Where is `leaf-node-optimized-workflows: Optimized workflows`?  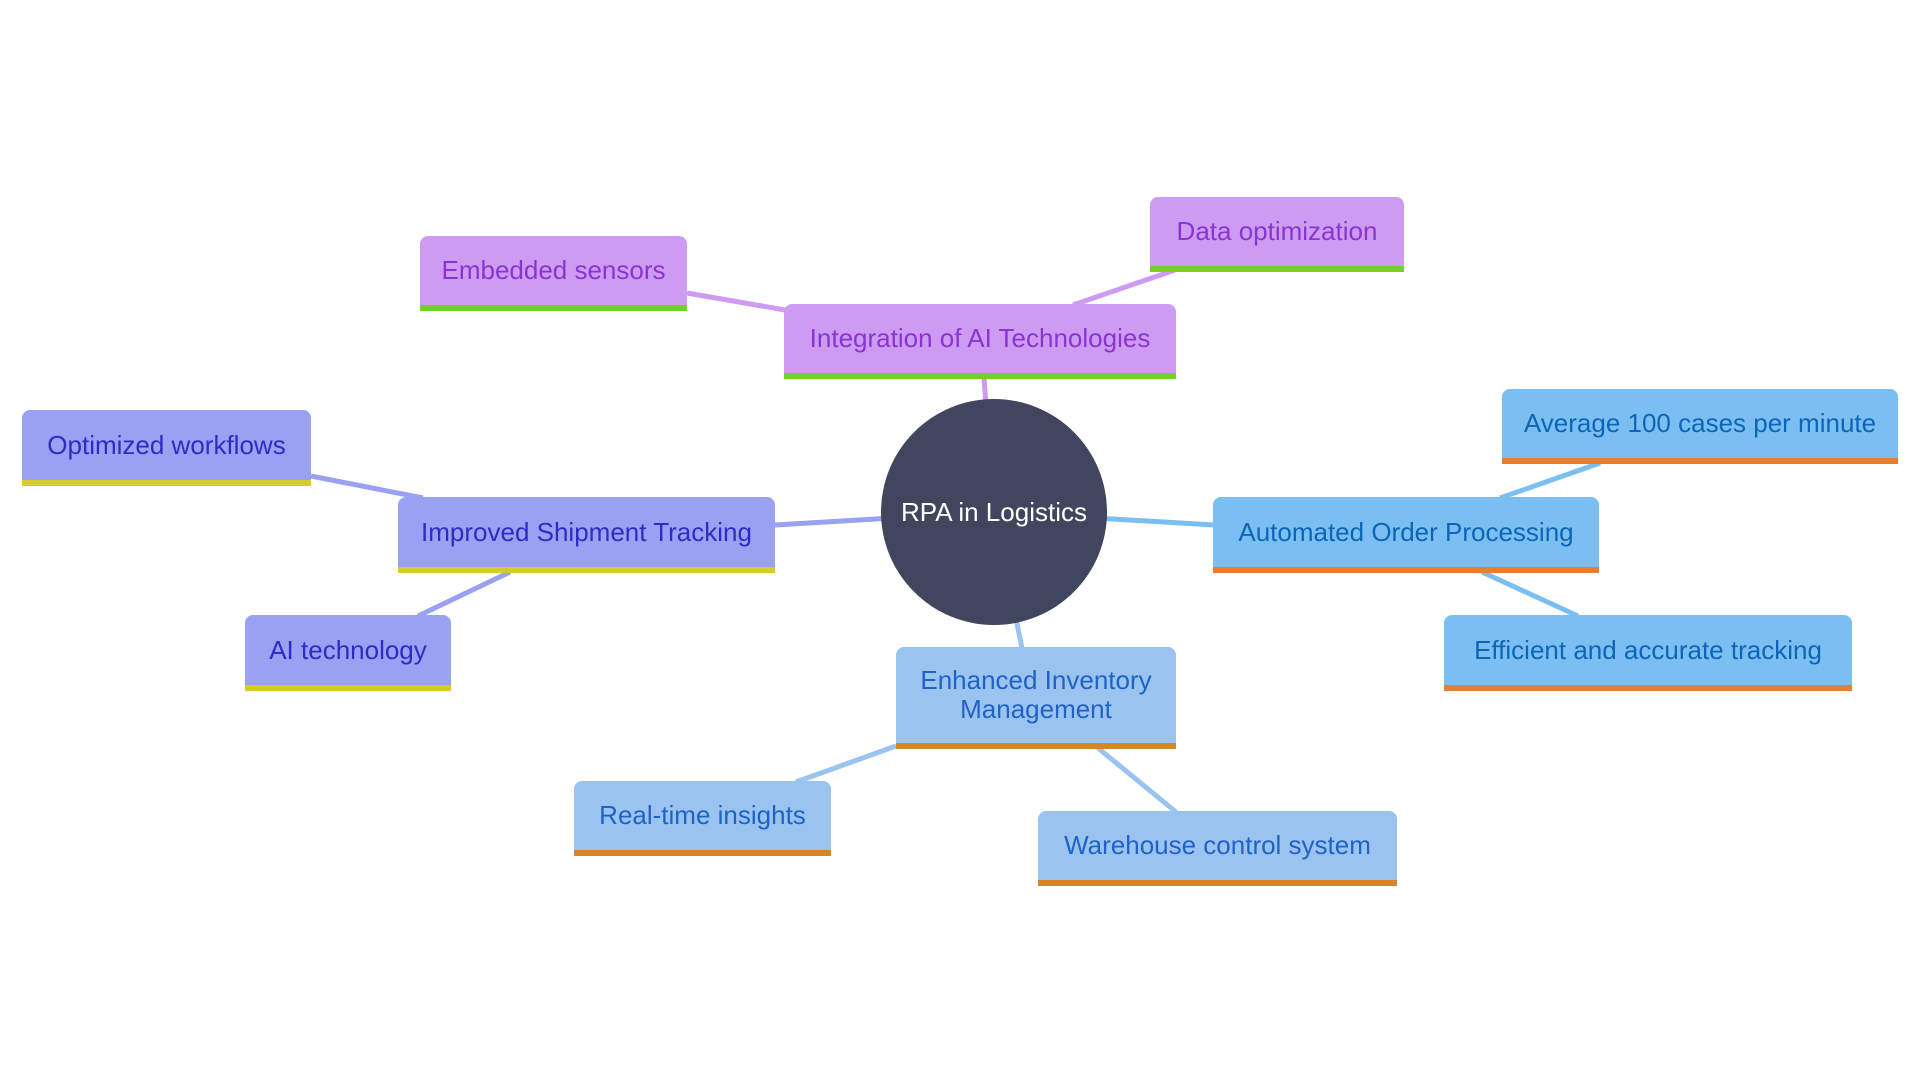
leaf-node-optimized-workflows: Optimized workflows is located at coordinates (166, 448).